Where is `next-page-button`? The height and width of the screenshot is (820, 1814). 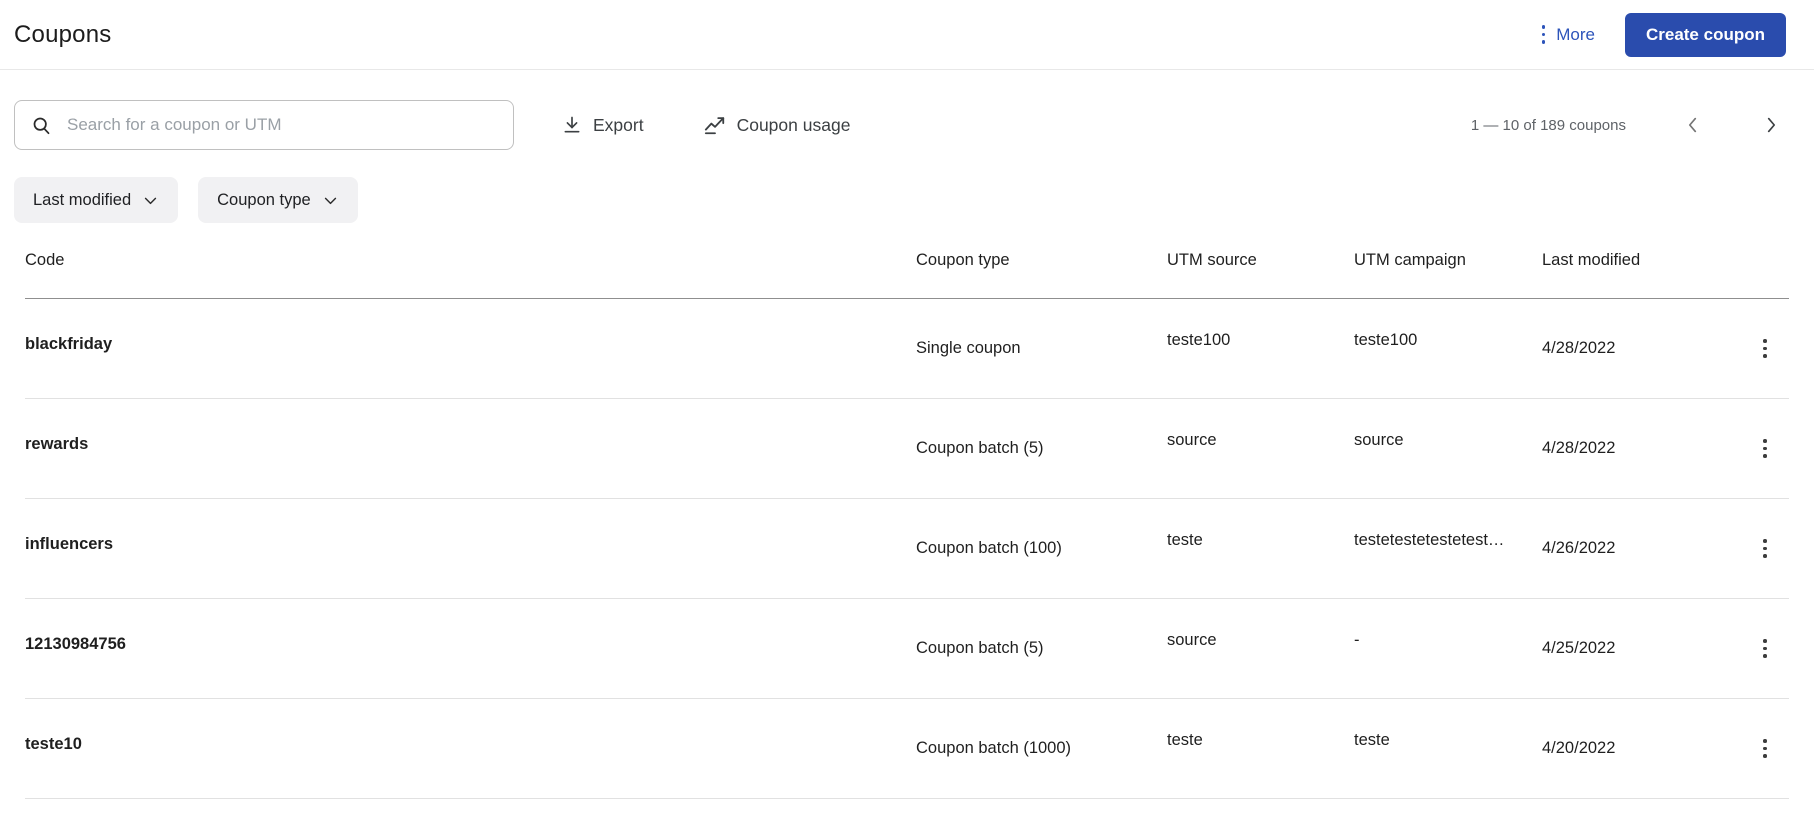 next-page-button is located at coordinates (1771, 125).